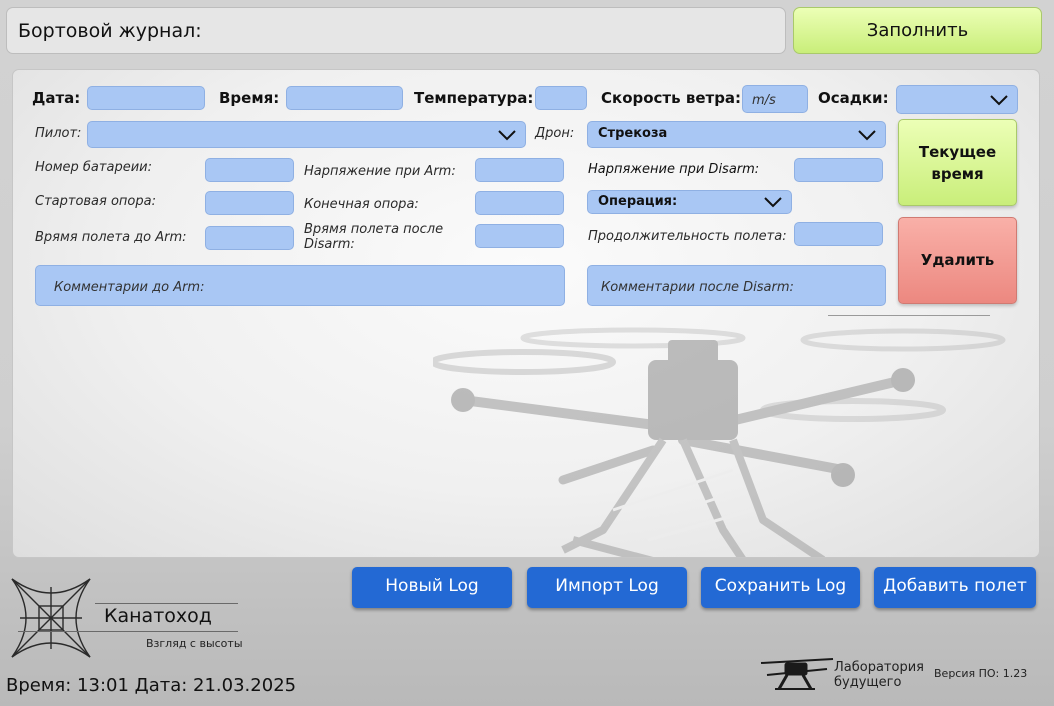 This screenshot has width=1054, height=706. Describe the element at coordinates (56, 98) in the screenshot. I see `date-label: Дата:` at that location.